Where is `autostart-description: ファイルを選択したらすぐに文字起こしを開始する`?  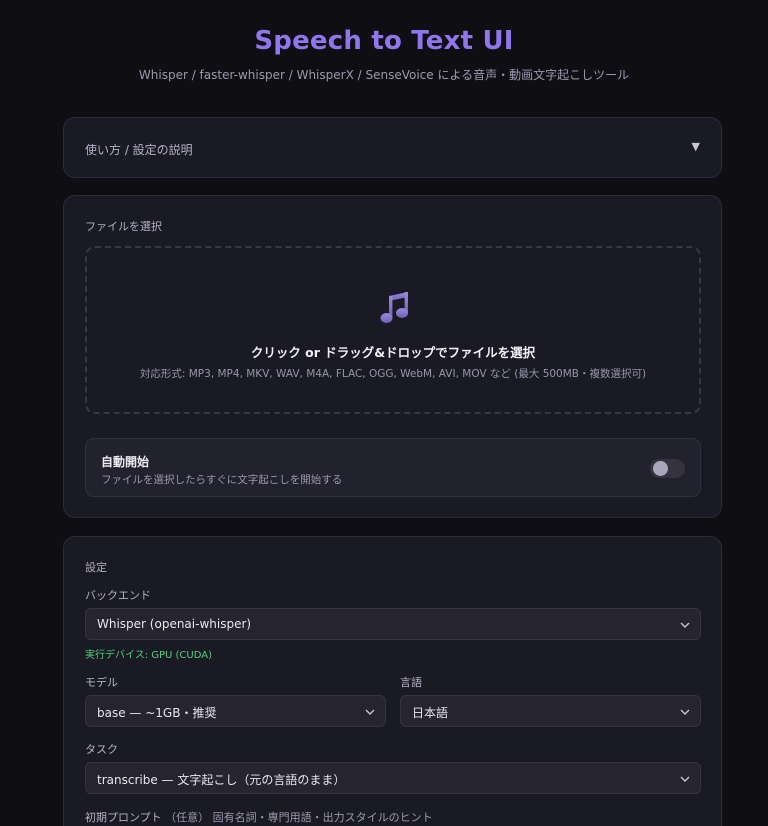 autostart-description: ファイルを選択したらすぐに文字起こしを開始する is located at coordinates (222, 480).